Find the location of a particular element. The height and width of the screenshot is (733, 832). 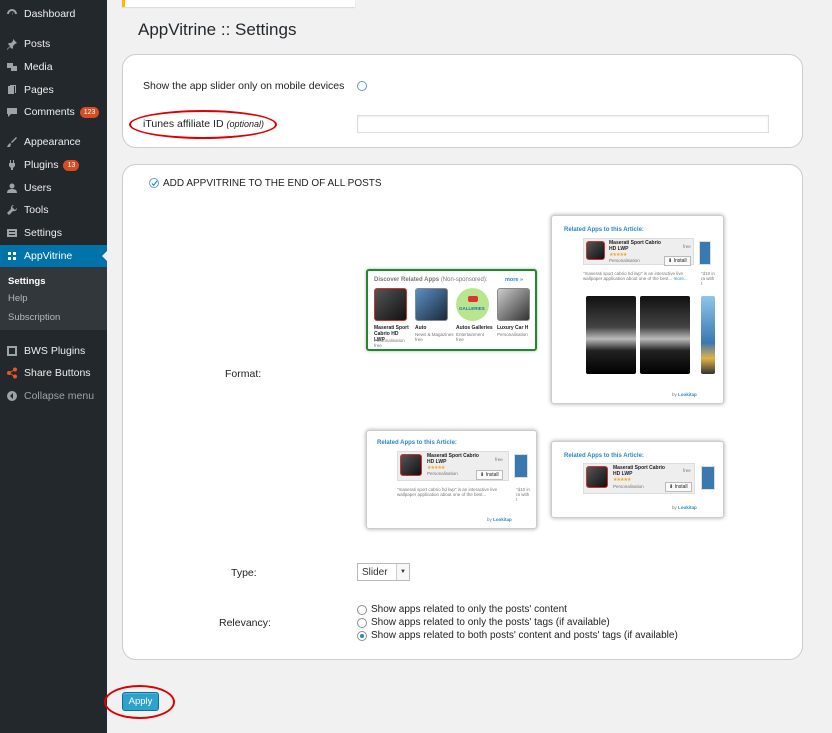

appvitrine-icon is located at coordinates (12, 256).